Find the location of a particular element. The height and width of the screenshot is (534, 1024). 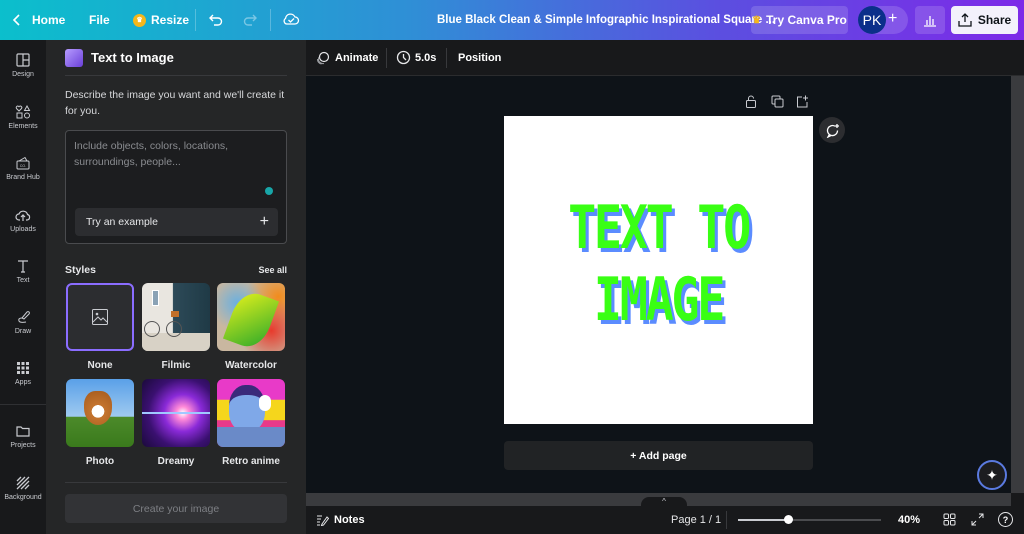

style-label: Dreamy is located at coordinates (176, 461).